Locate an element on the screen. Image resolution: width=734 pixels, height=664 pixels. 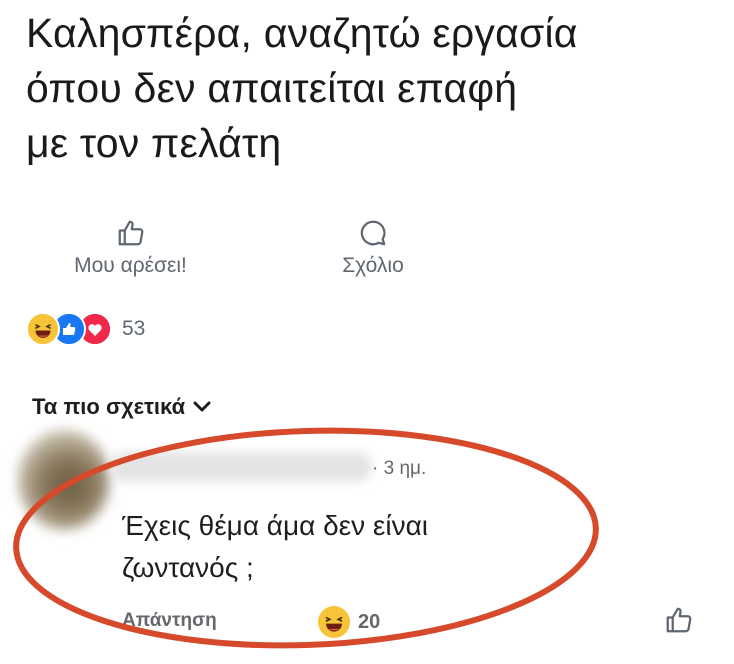
comment-sort-dropdown: Τα πιο σχετικά is located at coordinates (121, 407).